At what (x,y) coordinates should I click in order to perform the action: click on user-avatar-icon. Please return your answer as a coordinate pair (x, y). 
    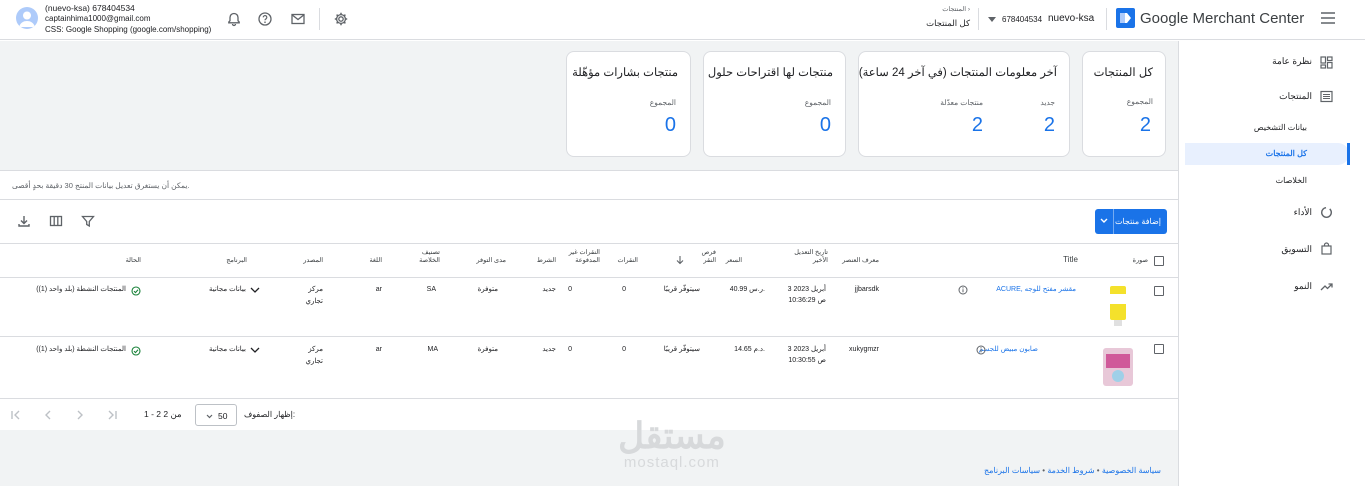
    Looking at the image, I should click on (27, 19).